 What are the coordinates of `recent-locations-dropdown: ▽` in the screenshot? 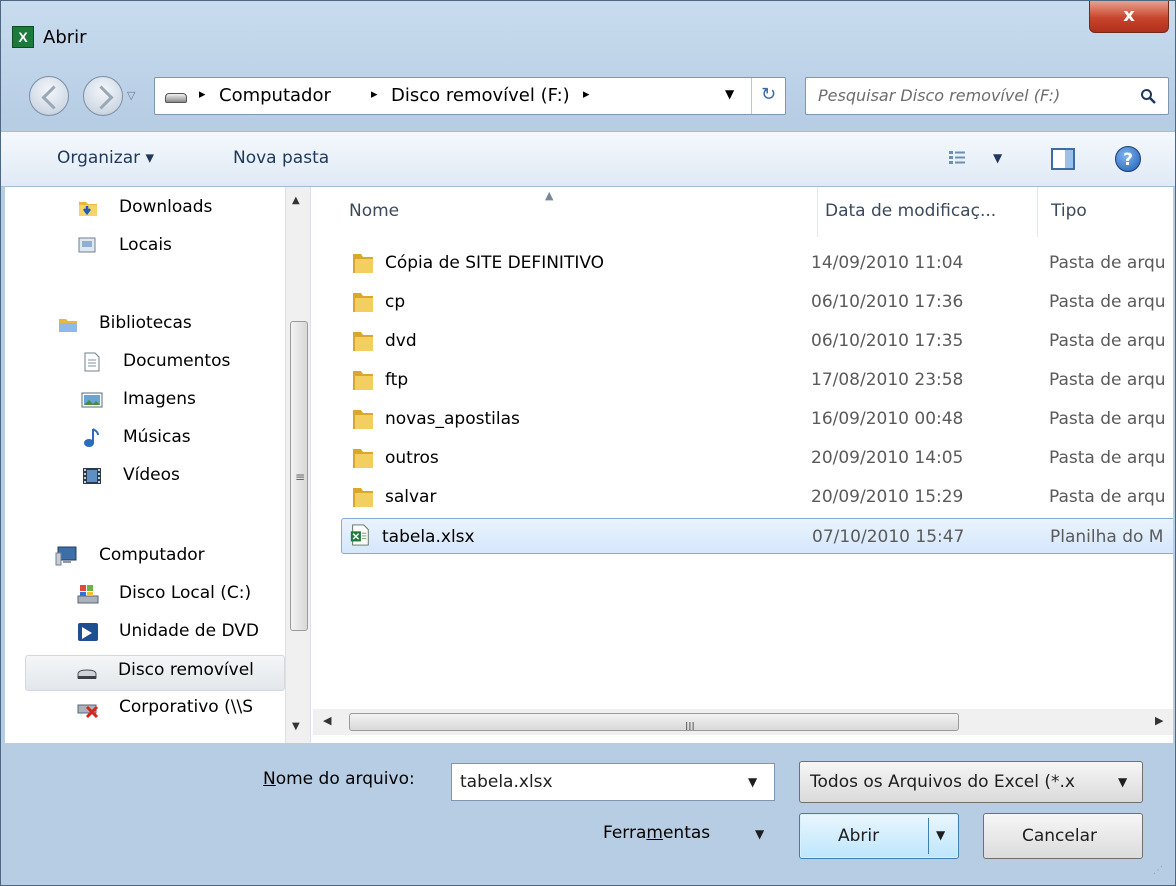 It's located at (134, 96).